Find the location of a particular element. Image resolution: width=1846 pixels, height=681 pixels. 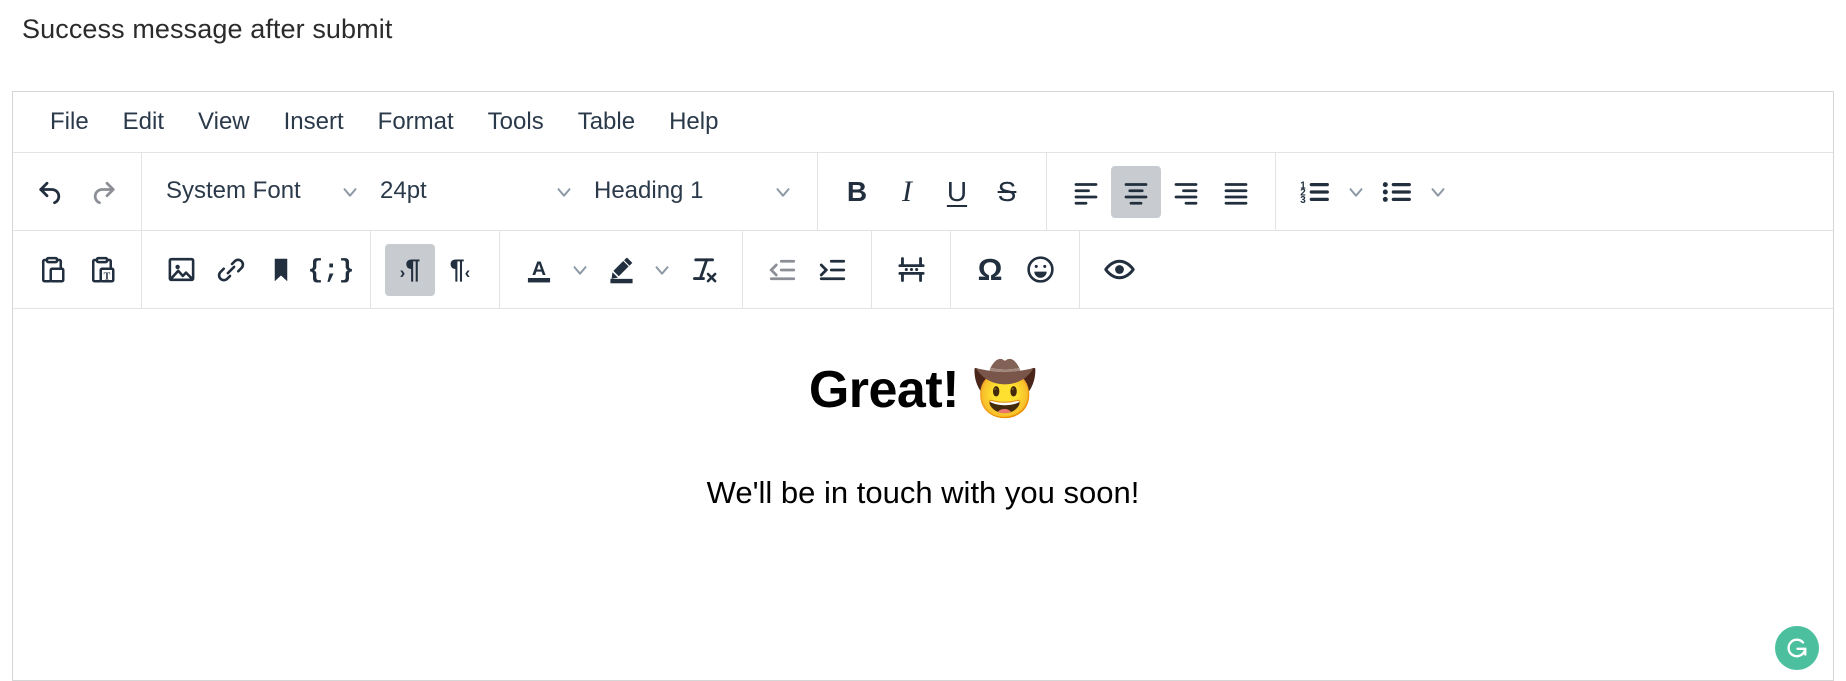

strikethrough-icon: S is located at coordinates (1007, 191).